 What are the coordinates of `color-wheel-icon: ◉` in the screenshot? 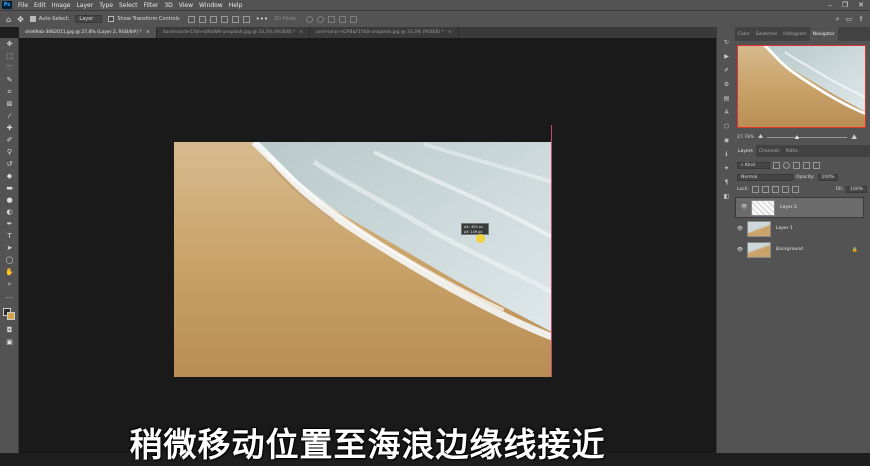 It's located at (726, 140).